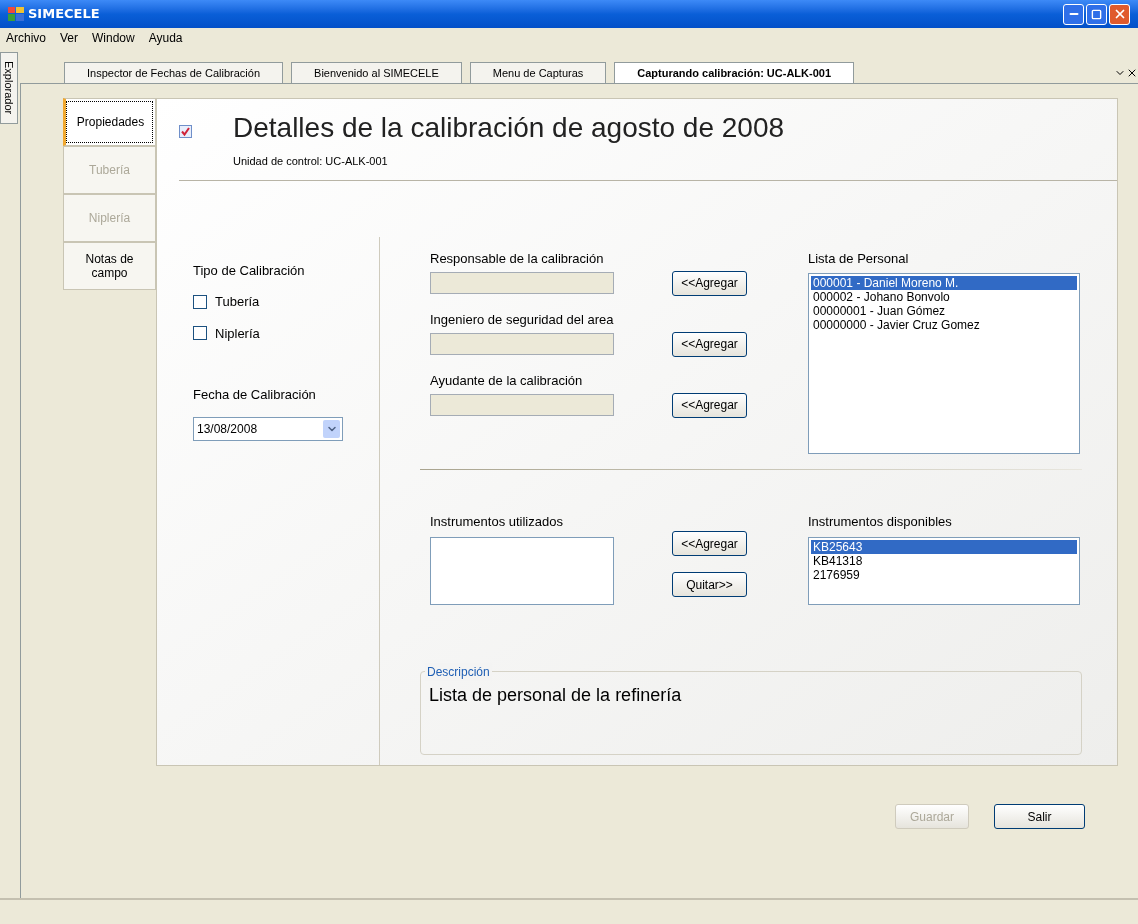 This screenshot has height=924, width=1138. What do you see at coordinates (268, 428) in the screenshot?
I see `date-picker: 13/08/2008` at bounding box center [268, 428].